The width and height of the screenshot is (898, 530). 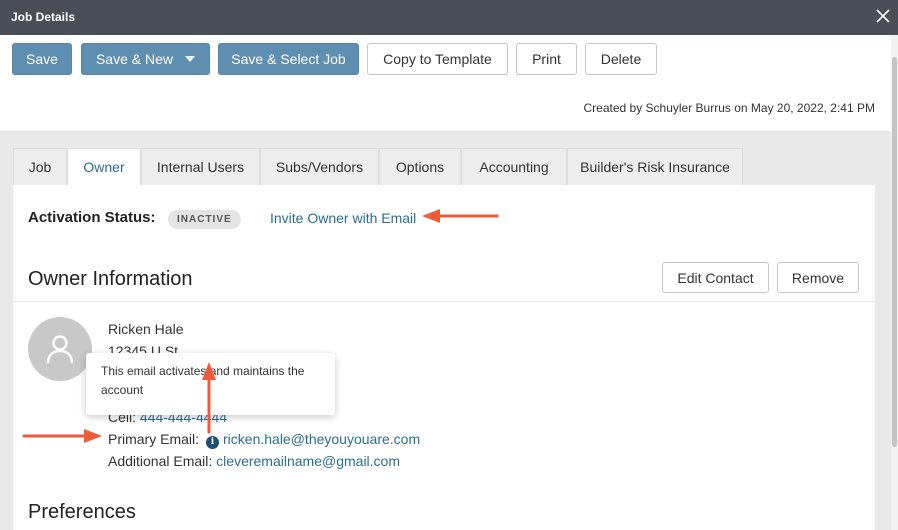 I want to click on copy-to-template-button: Copy to Template, so click(x=437, y=59).